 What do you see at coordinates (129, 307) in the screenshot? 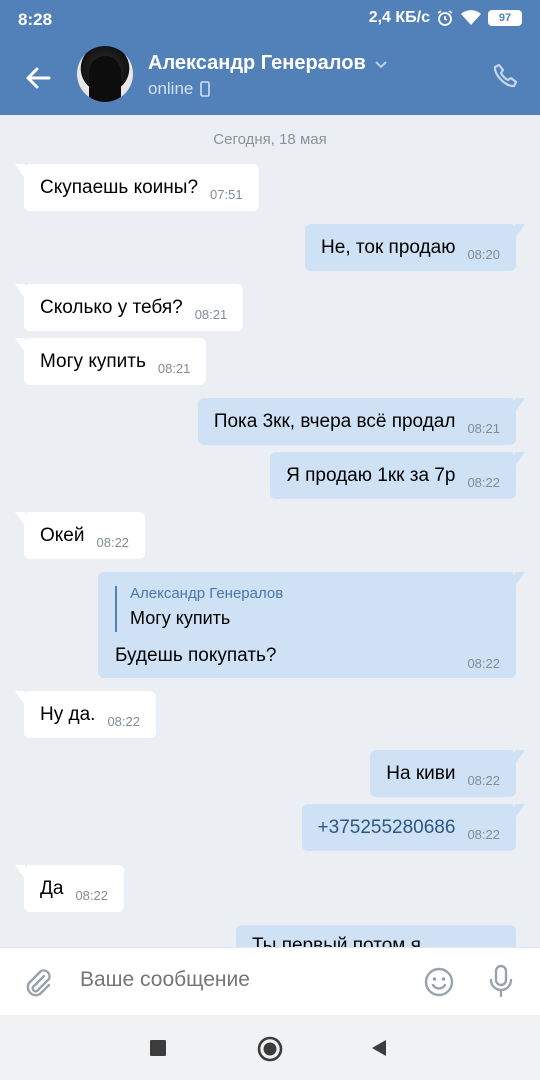
I see `message-incoming: Сколько у тебя? 08:21` at bounding box center [129, 307].